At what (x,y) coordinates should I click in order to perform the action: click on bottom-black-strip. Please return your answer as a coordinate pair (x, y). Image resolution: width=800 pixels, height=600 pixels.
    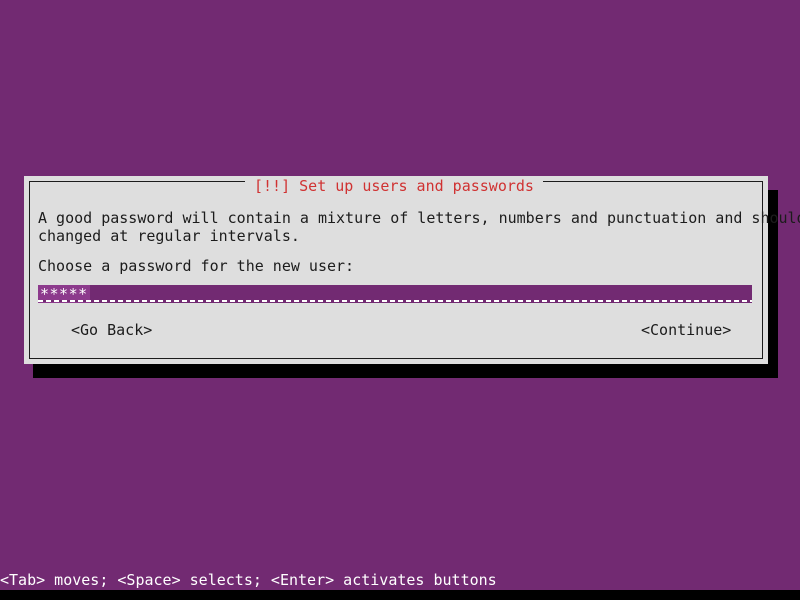
    Looking at the image, I should click on (400, 595).